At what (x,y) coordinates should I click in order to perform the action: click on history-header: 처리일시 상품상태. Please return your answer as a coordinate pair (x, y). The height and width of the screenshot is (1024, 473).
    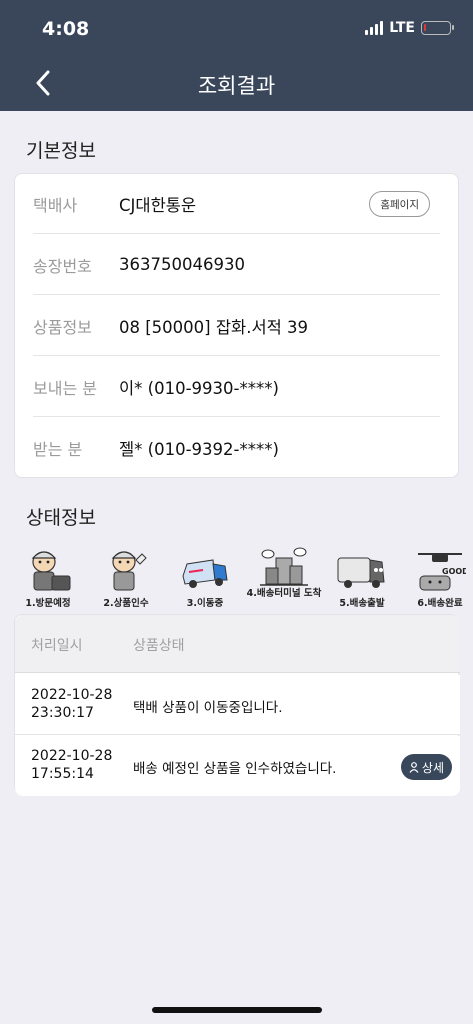
    Looking at the image, I should click on (237, 644).